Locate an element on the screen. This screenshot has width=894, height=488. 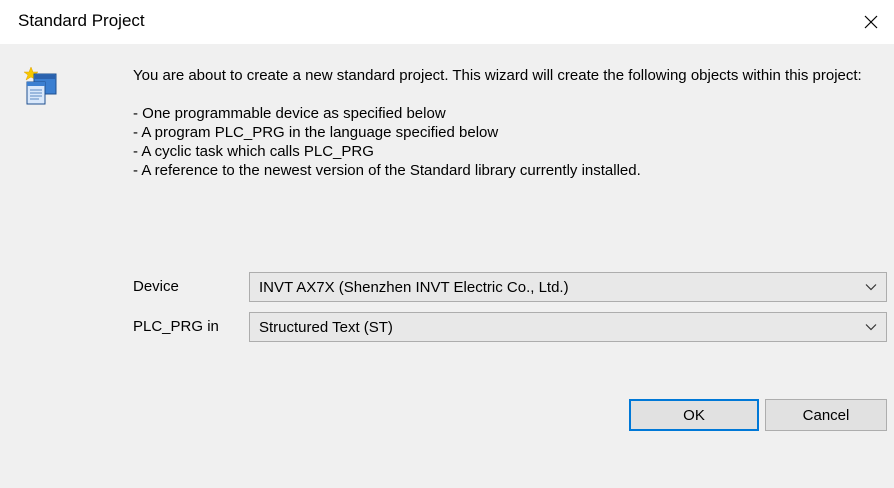
close-icon is located at coordinates (871, 22).